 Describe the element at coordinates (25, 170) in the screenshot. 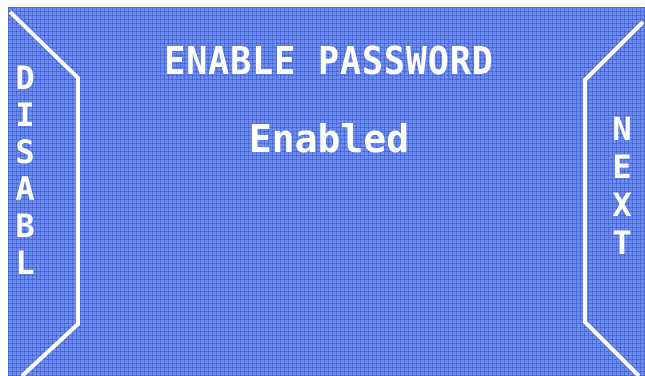

I see `disable-button-label: DISABL` at that location.